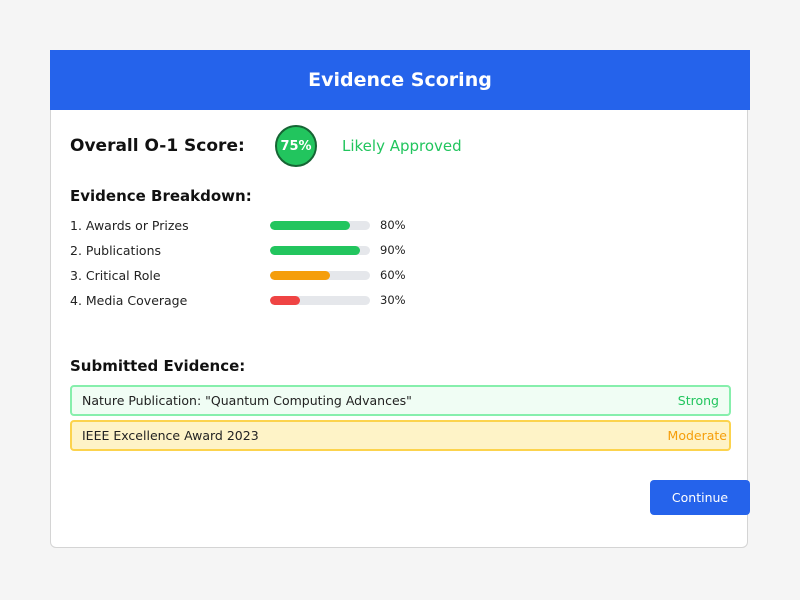 The width and height of the screenshot is (800, 600). I want to click on evidence-name: IEEE Excellence Award 2023, so click(170, 435).